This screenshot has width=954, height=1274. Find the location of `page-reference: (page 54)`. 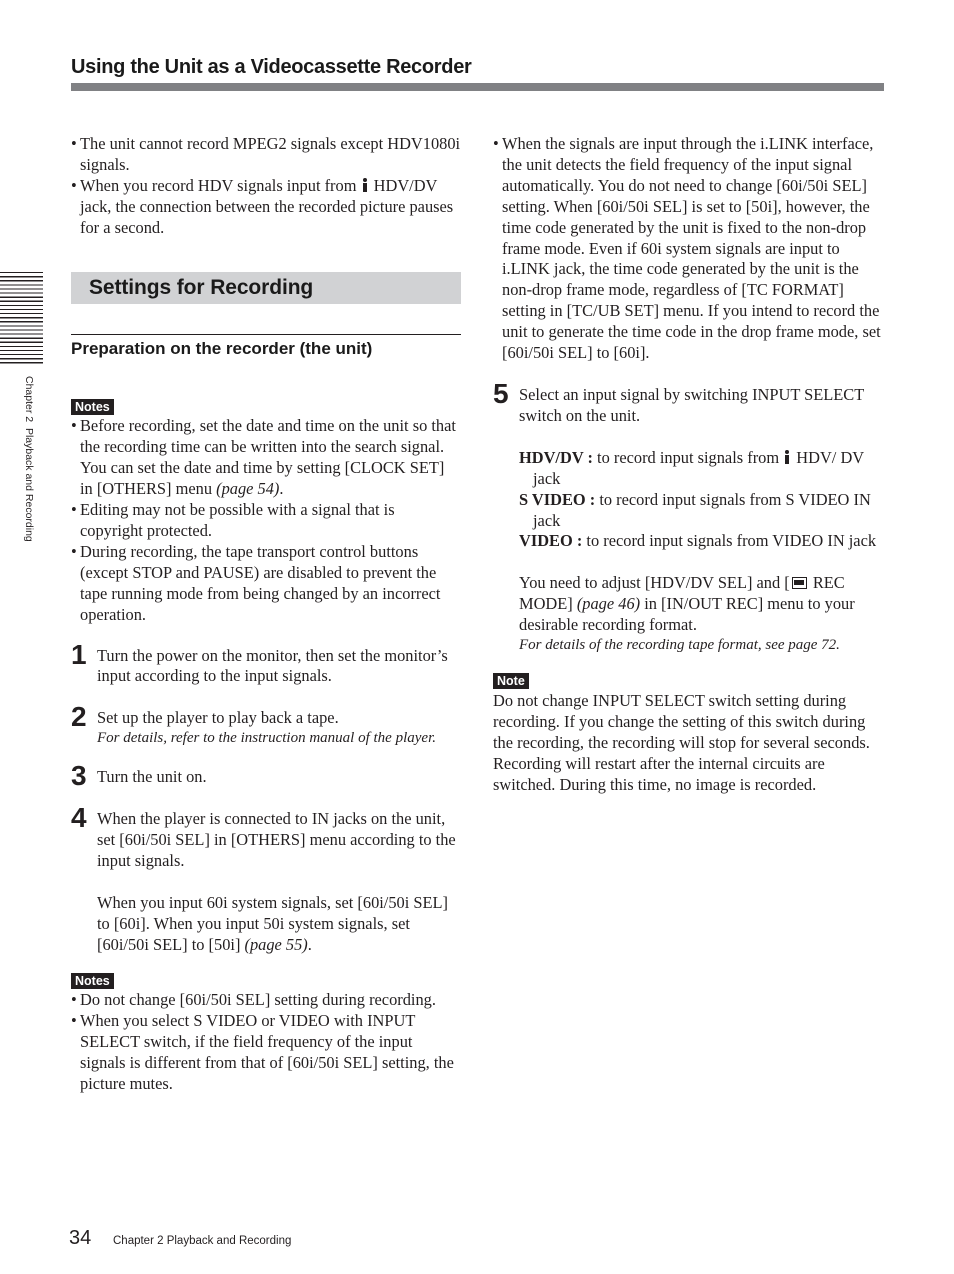

page-reference: (page 54) is located at coordinates (248, 489).